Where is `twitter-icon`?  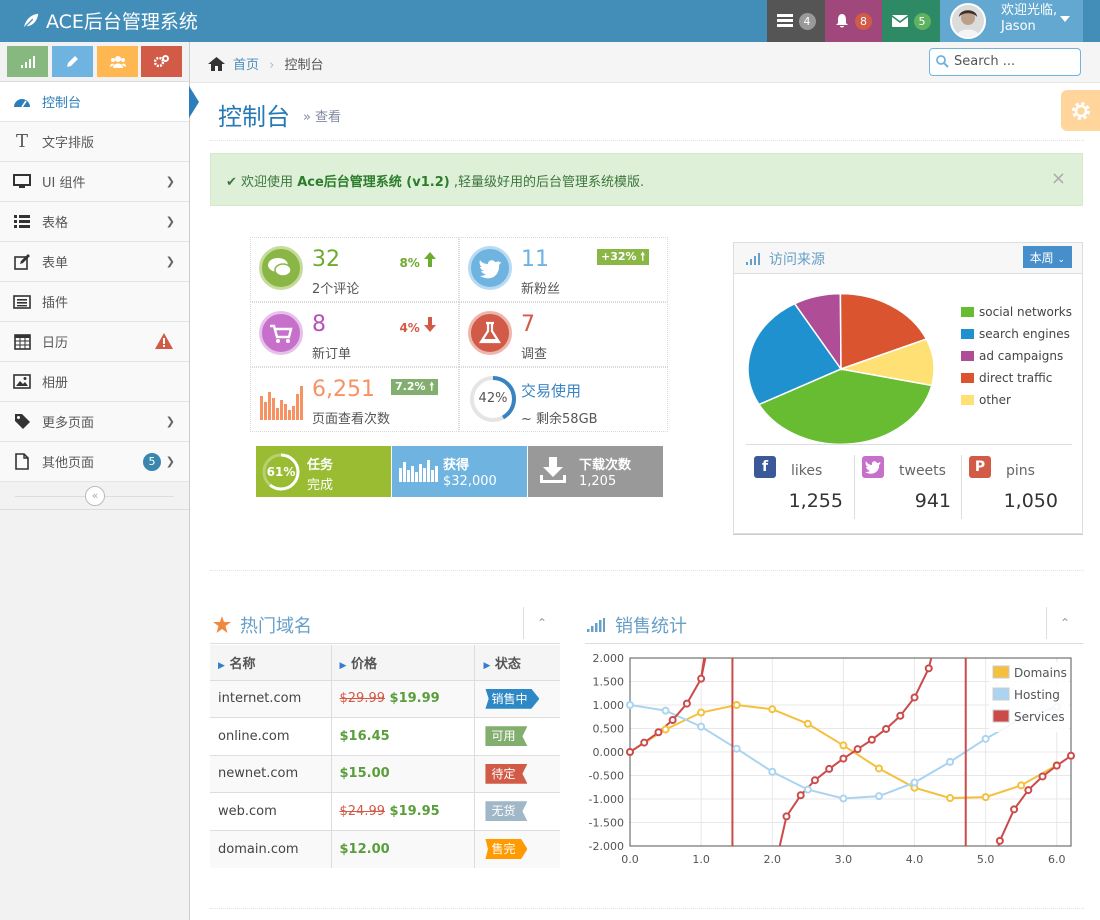 twitter-icon is located at coordinates (873, 467).